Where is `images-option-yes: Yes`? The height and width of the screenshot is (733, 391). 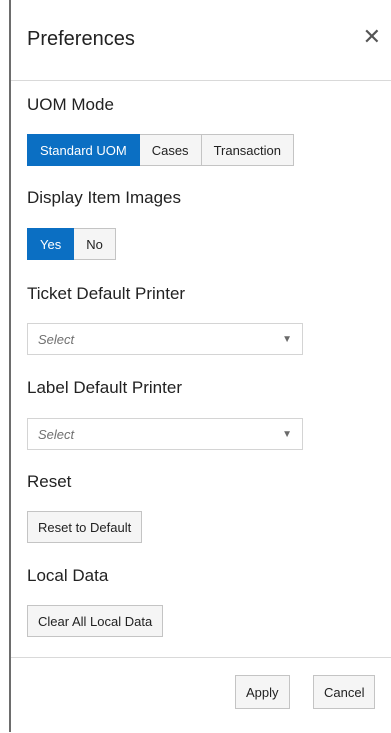
images-option-yes: Yes is located at coordinates (51, 244).